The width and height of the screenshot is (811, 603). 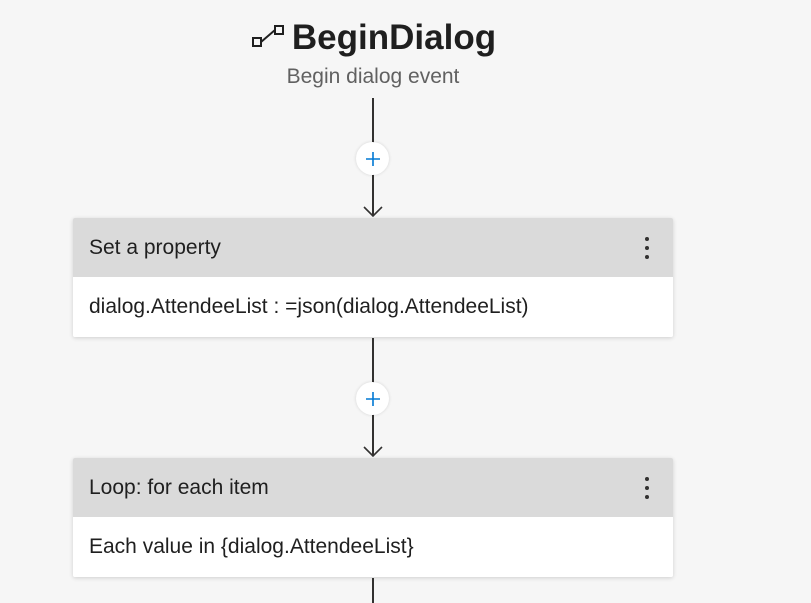 What do you see at coordinates (373, 247) in the screenshot?
I see `card-header: Set a property` at bounding box center [373, 247].